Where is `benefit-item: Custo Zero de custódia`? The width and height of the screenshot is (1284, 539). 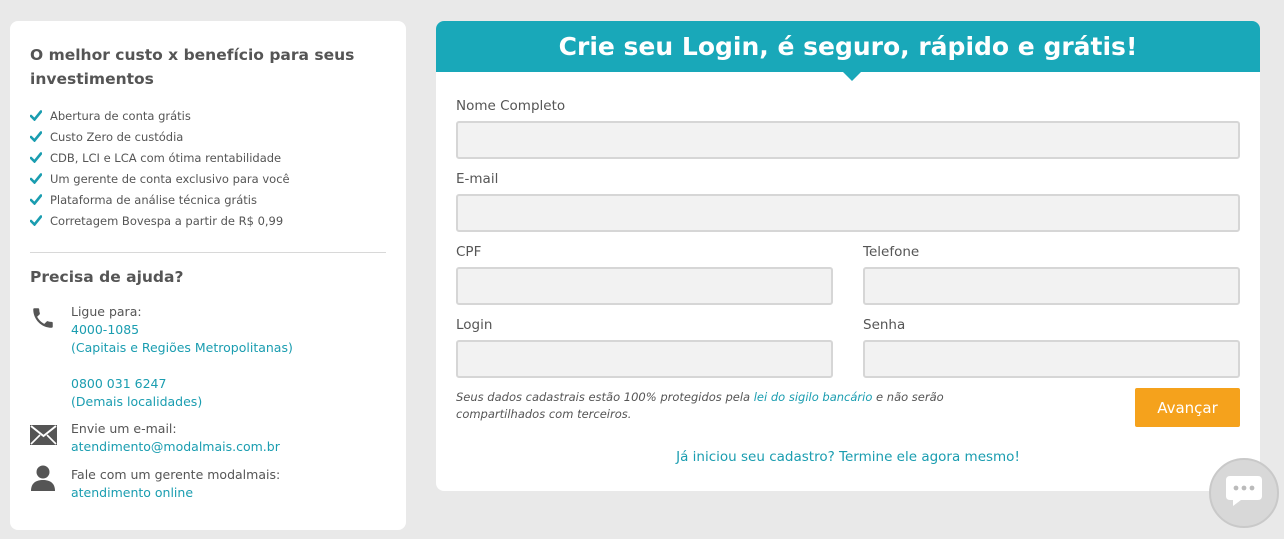 benefit-item: Custo Zero de custódia is located at coordinates (208, 136).